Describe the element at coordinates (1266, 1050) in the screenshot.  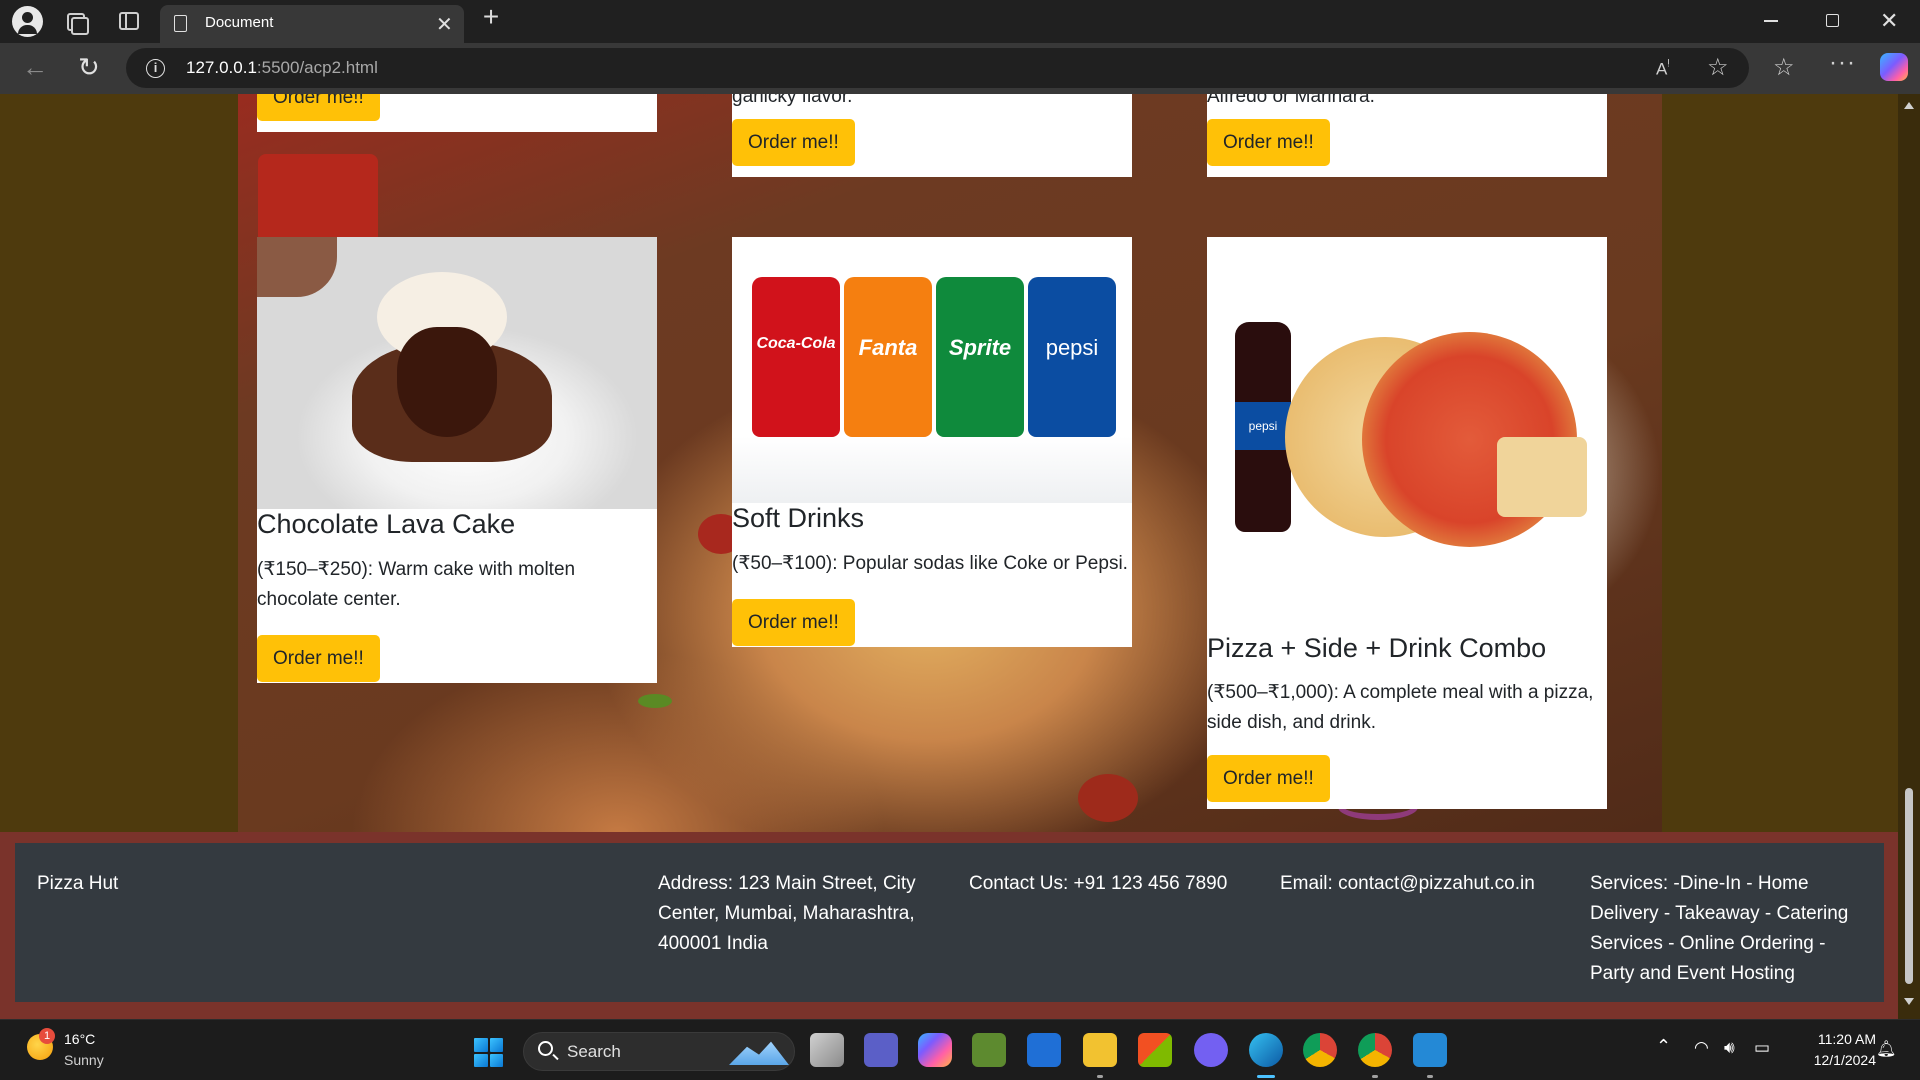
I see `edge-icon` at that location.